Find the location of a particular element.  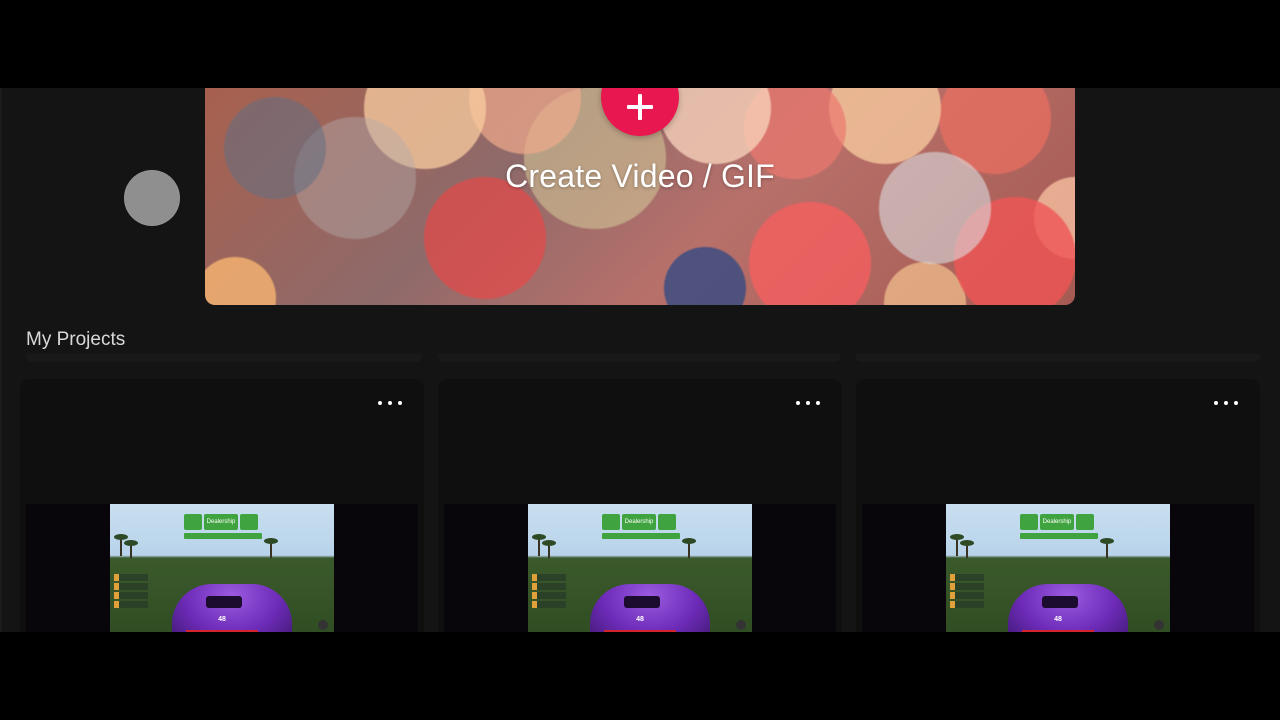

create-button is located at coordinates (640, 112).